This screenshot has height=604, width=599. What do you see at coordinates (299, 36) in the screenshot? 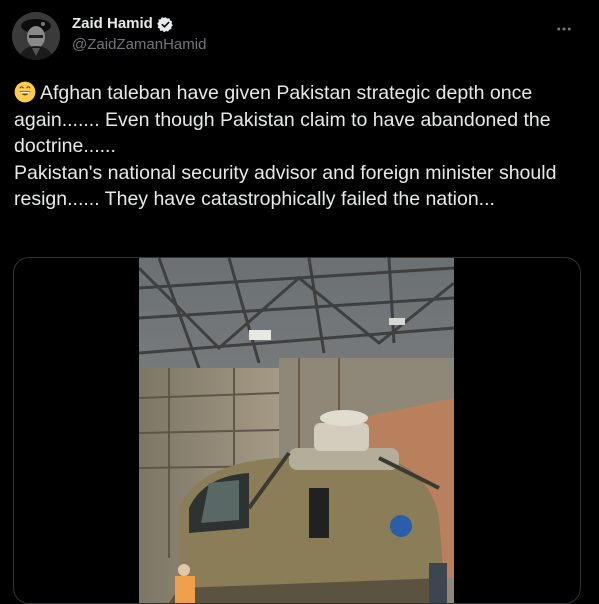
I see `tweet-header: Zaid Hamid @ZaidZamanHamid` at bounding box center [299, 36].